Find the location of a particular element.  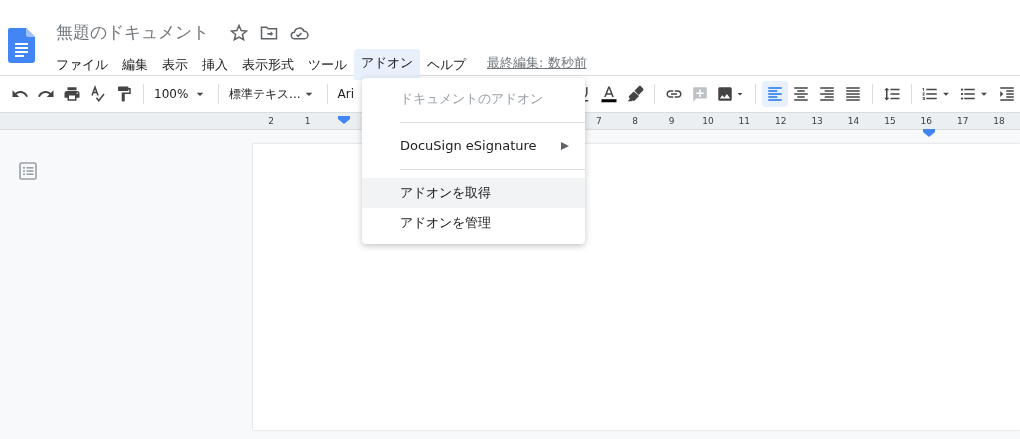

indent-icon is located at coordinates (1007, 94).